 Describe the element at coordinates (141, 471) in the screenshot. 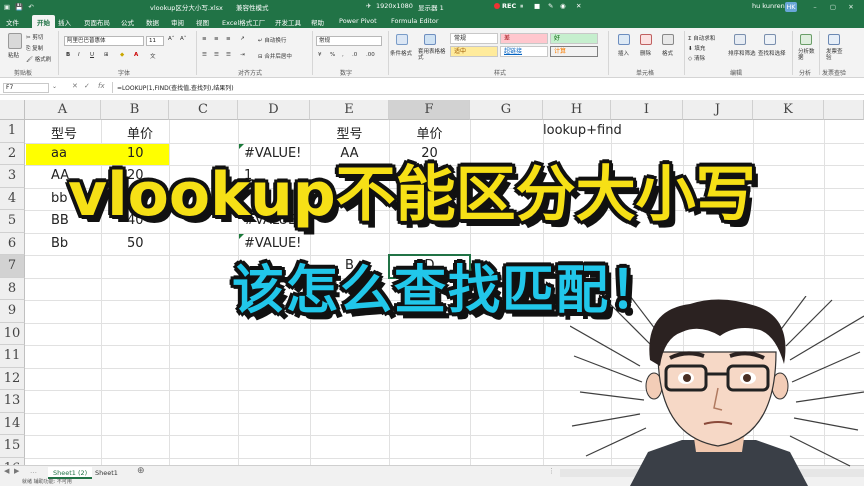

I see `add-sheet-icon: ⊕` at that location.